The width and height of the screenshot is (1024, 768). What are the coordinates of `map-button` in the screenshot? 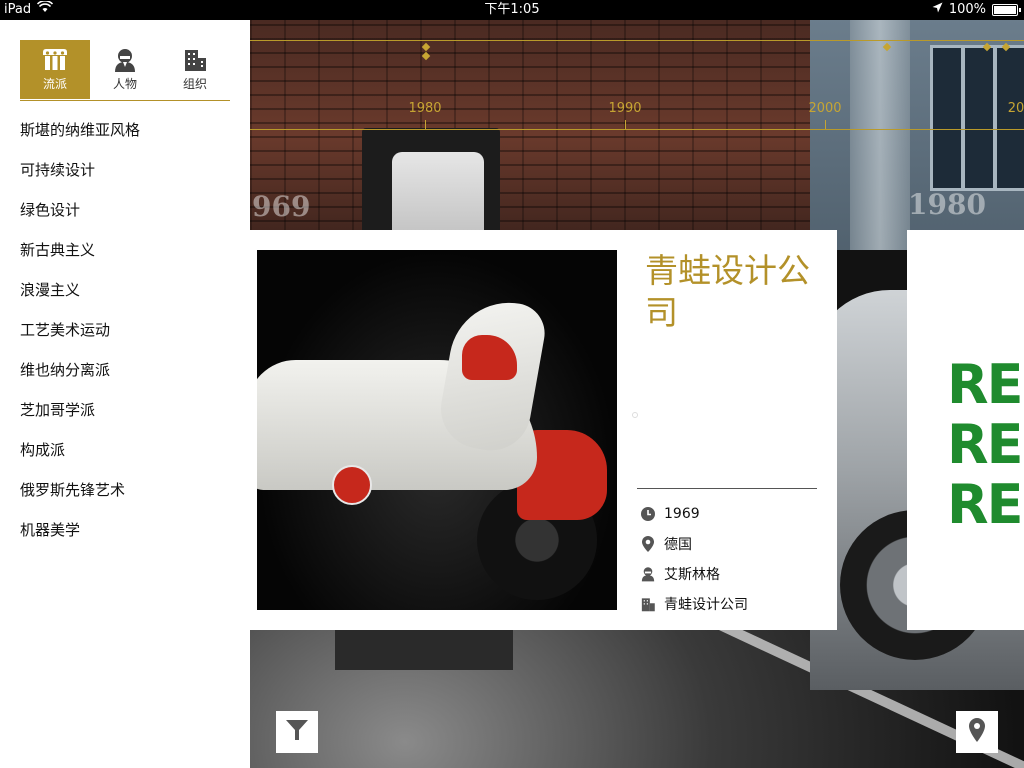 It's located at (977, 732).